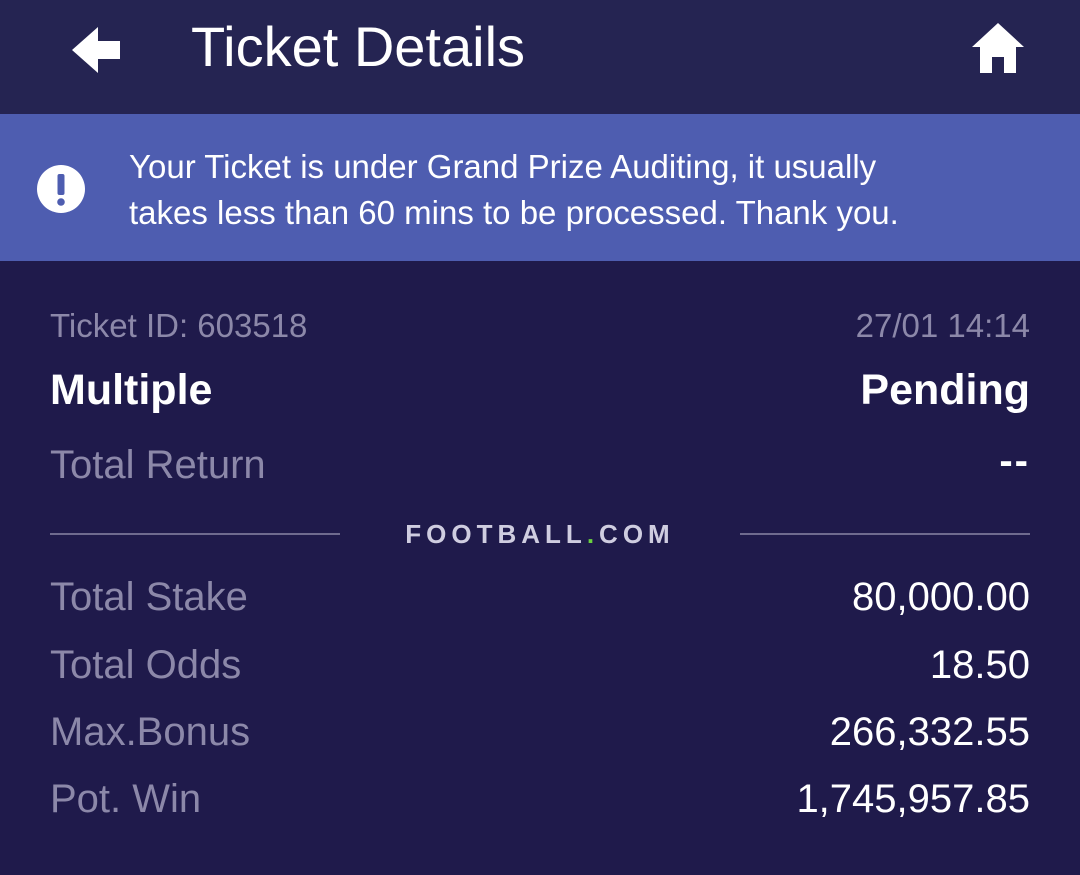 The image size is (1080, 875). What do you see at coordinates (540, 797) in the screenshot?
I see `potential-win-row: Pot. Win 1,745,957.85` at bounding box center [540, 797].